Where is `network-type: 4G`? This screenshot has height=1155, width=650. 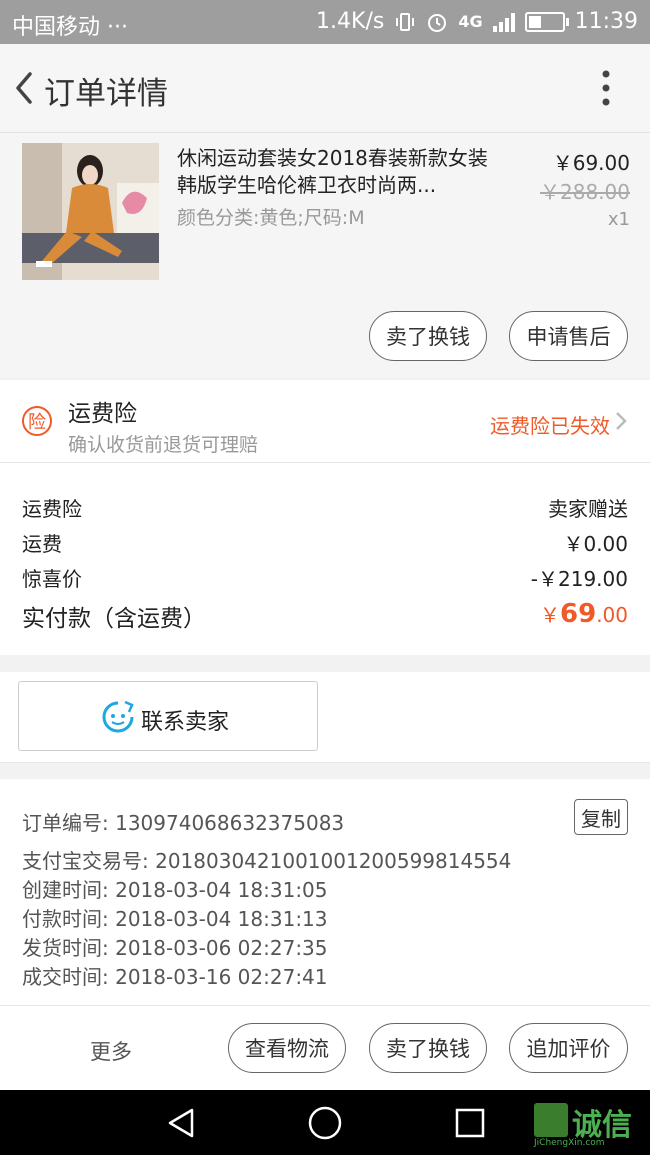 network-type: 4G is located at coordinates (470, 21).